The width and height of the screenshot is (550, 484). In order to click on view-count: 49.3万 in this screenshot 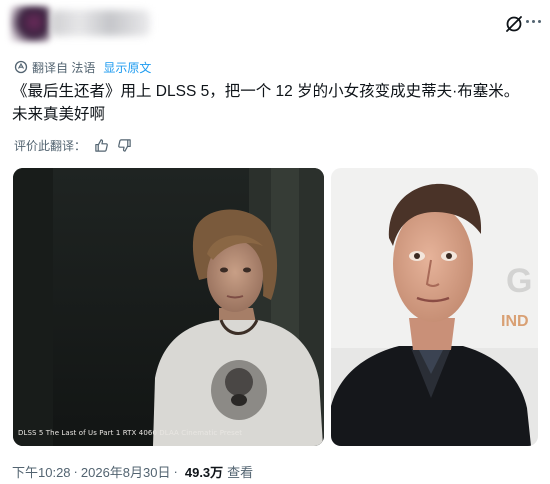, I will do `click(204, 472)`.